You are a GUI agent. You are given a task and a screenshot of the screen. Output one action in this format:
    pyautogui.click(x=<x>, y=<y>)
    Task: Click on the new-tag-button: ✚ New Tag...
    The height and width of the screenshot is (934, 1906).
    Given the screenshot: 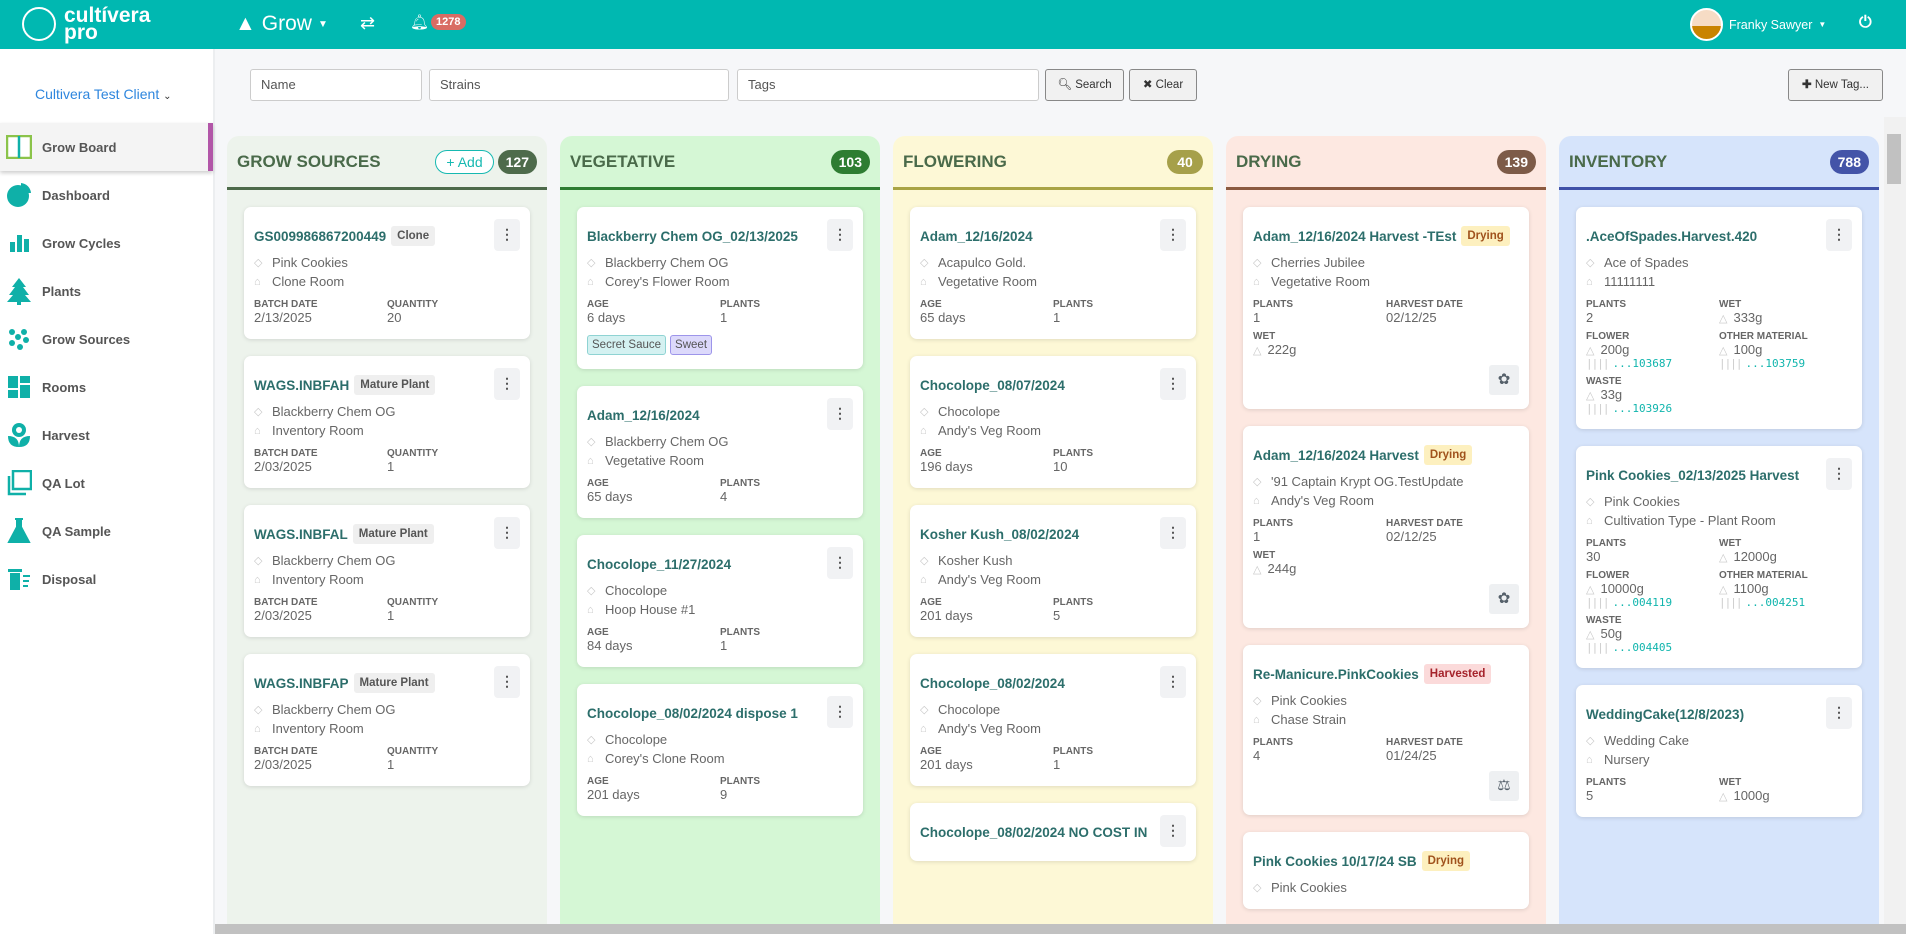 What is the action you would take?
    pyautogui.click(x=1835, y=85)
    